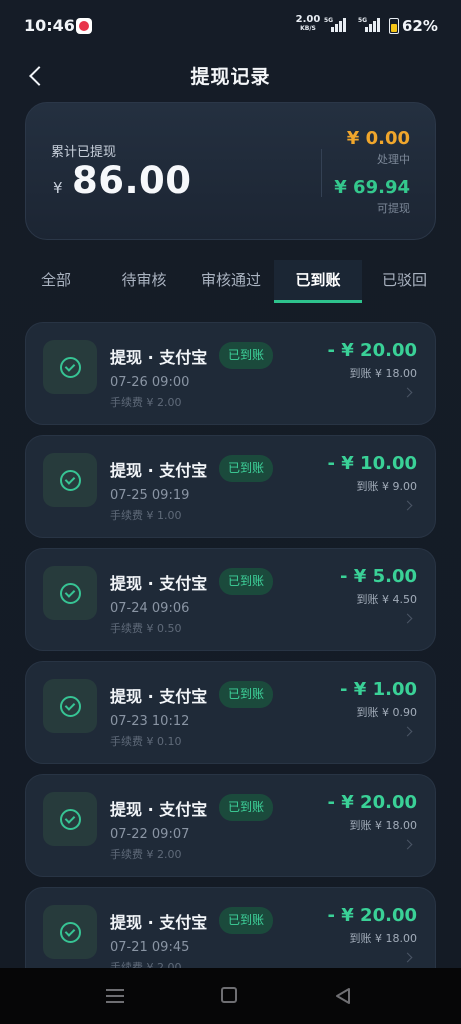 The image size is (461, 1024). What do you see at coordinates (335, 25) in the screenshot?
I see `signal-icon: 5G` at bounding box center [335, 25].